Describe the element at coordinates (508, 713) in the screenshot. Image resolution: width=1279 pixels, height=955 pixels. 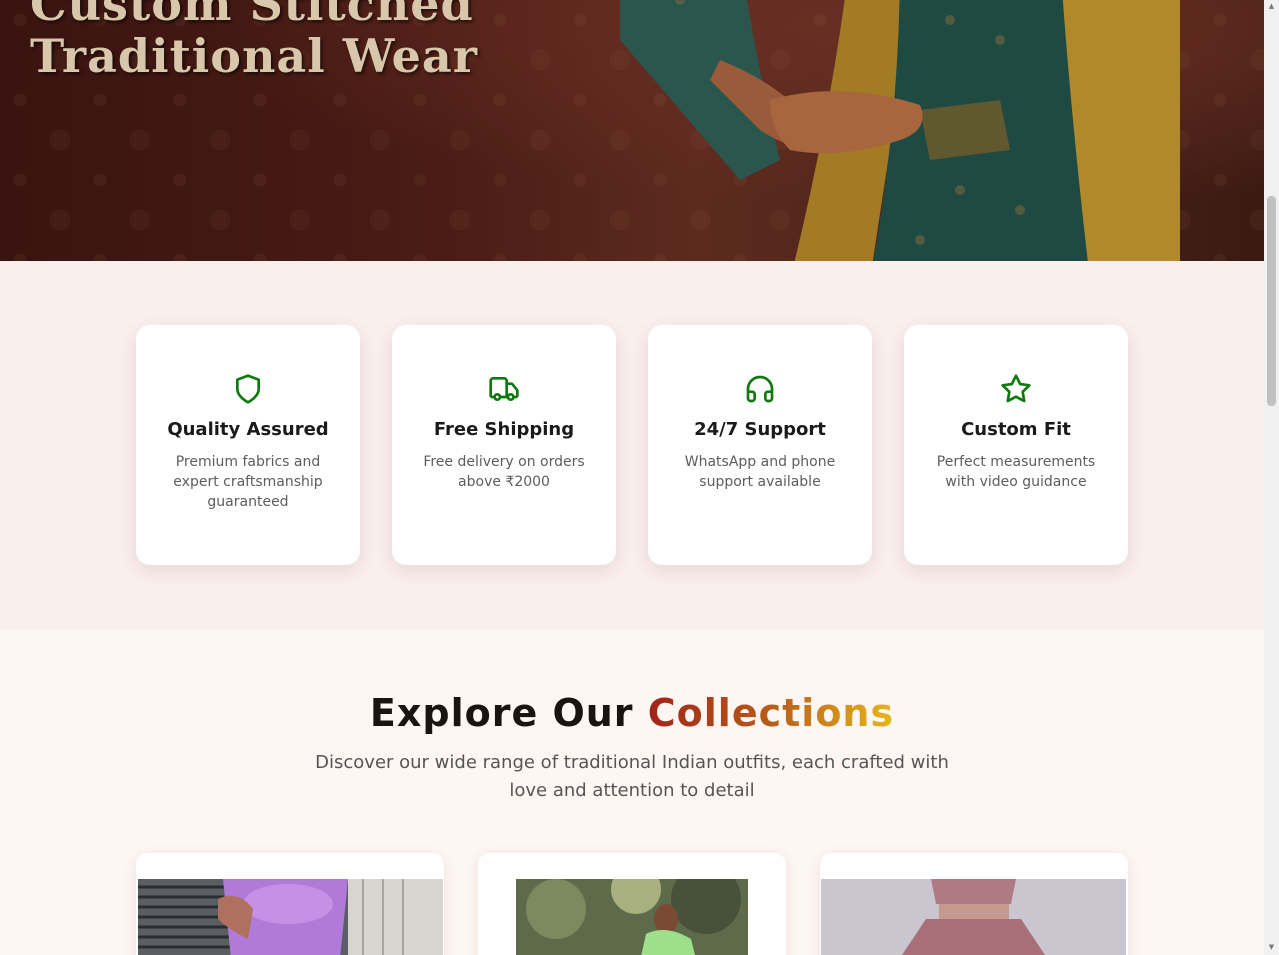
I see `collections-heading-plain: Explore Our` at that location.